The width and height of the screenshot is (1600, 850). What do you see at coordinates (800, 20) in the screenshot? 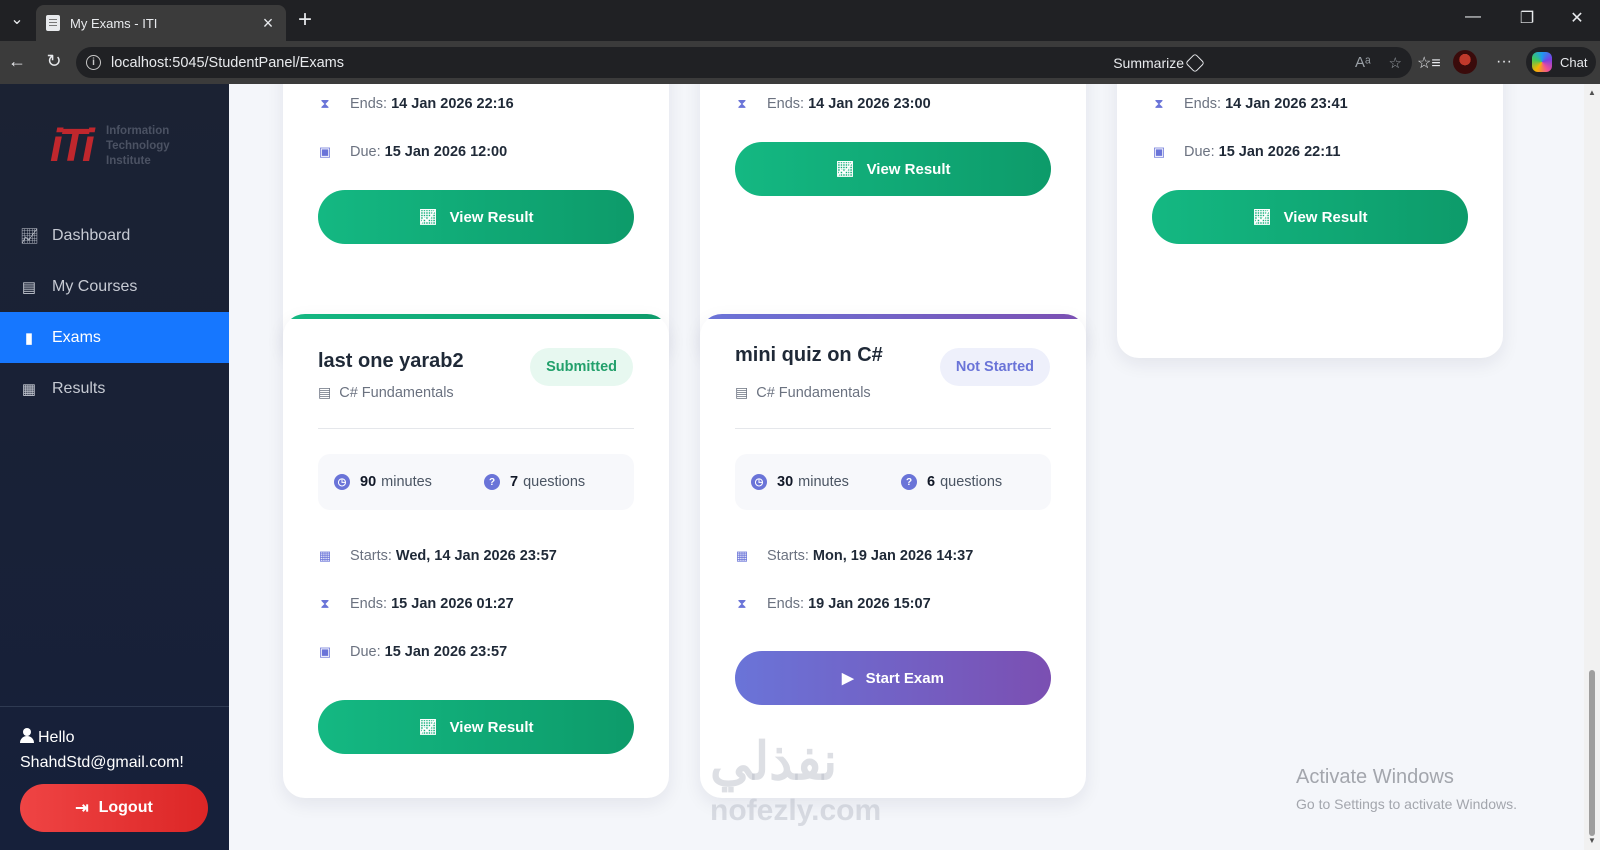
I see `browser-tabbar: ⌄ My Exams - ITI × + — ❐ ✕` at bounding box center [800, 20].